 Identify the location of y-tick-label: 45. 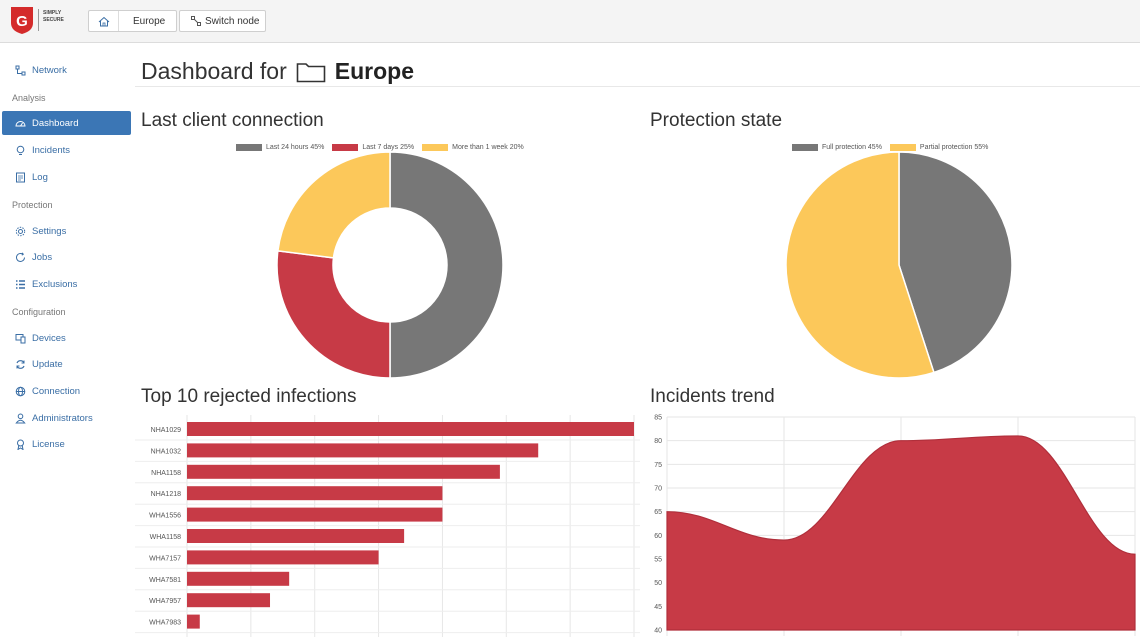
(658, 607).